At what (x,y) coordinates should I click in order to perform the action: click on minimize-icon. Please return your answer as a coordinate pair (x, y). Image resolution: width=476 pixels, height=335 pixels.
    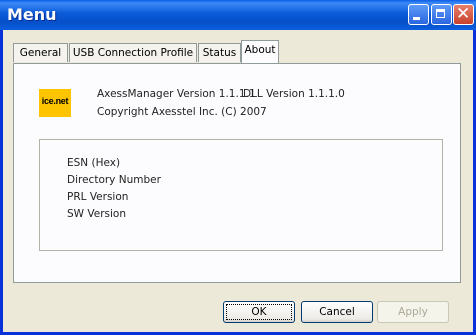
    Looking at the image, I should click on (416, 18).